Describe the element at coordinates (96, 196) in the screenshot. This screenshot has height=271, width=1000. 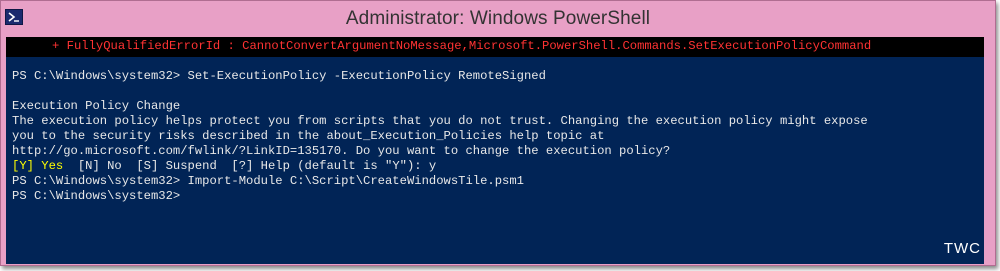
I see `command-prompt: PS C:\Windows\system32>` at that location.